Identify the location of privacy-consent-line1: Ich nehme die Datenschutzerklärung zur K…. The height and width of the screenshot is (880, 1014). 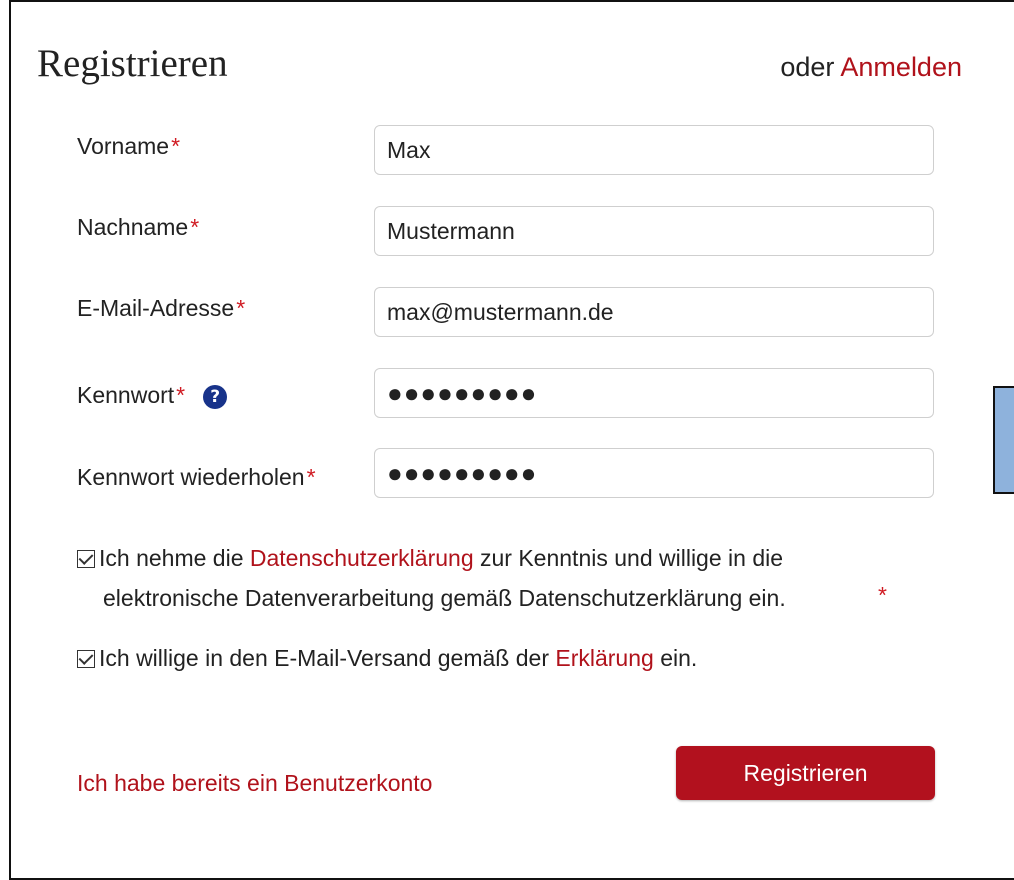
(431, 558).